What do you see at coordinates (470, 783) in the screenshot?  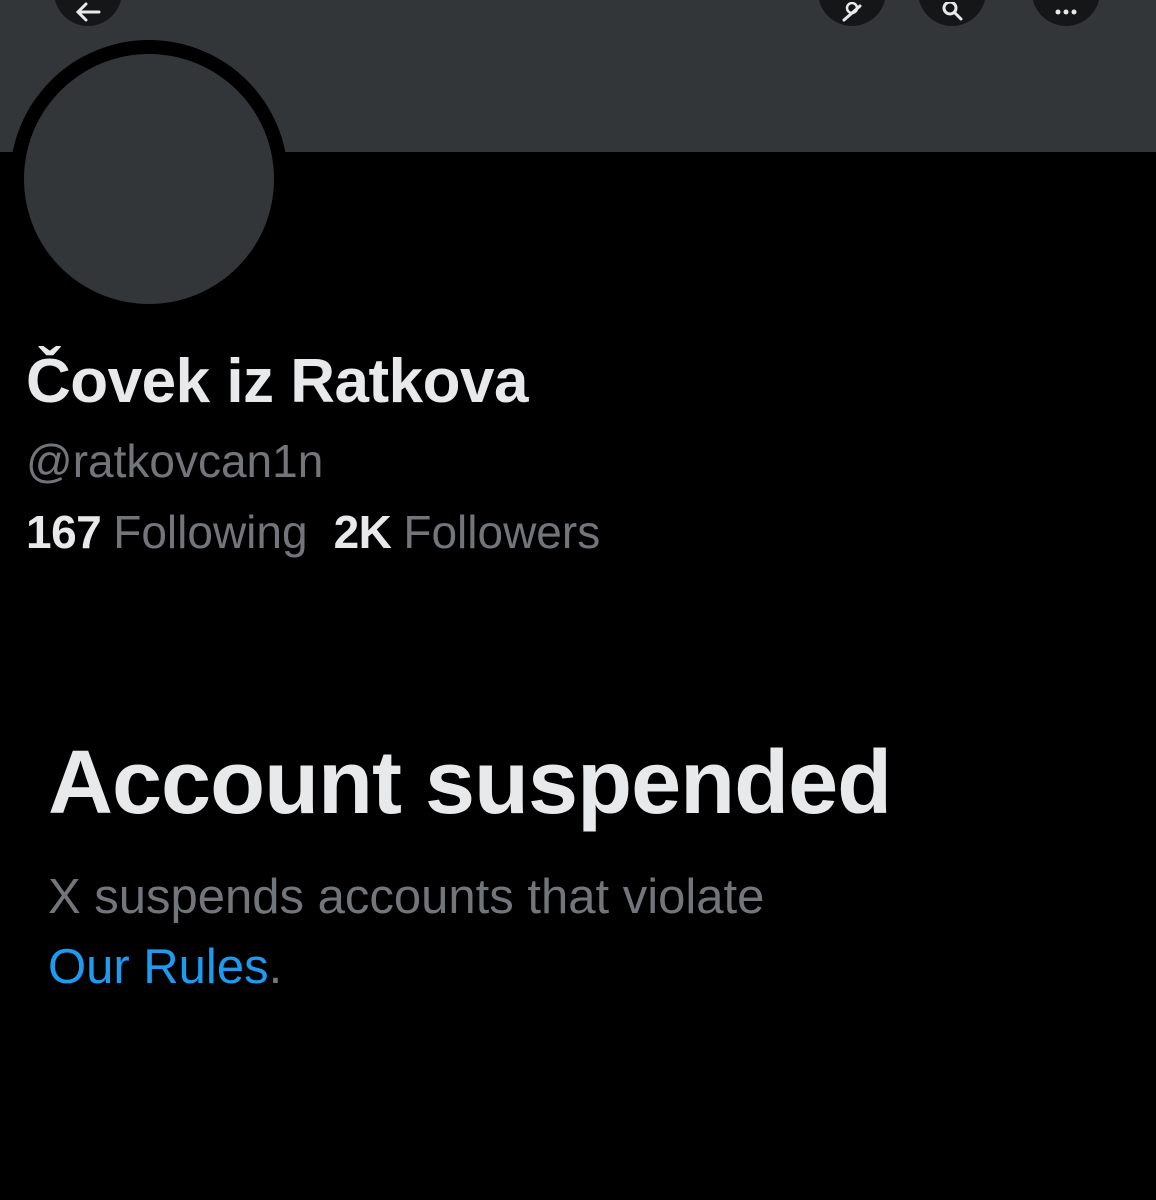 I see `suspended-title: Account suspended` at bounding box center [470, 783].